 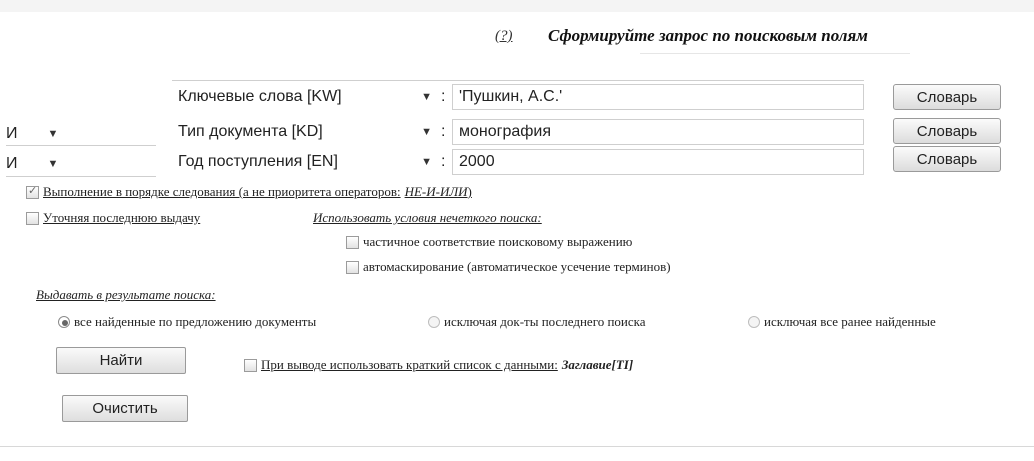 What do you see at coordinates (658, 132) in the screenshot?
I see `value-input-2: монография` at bounding box center [658, 132].